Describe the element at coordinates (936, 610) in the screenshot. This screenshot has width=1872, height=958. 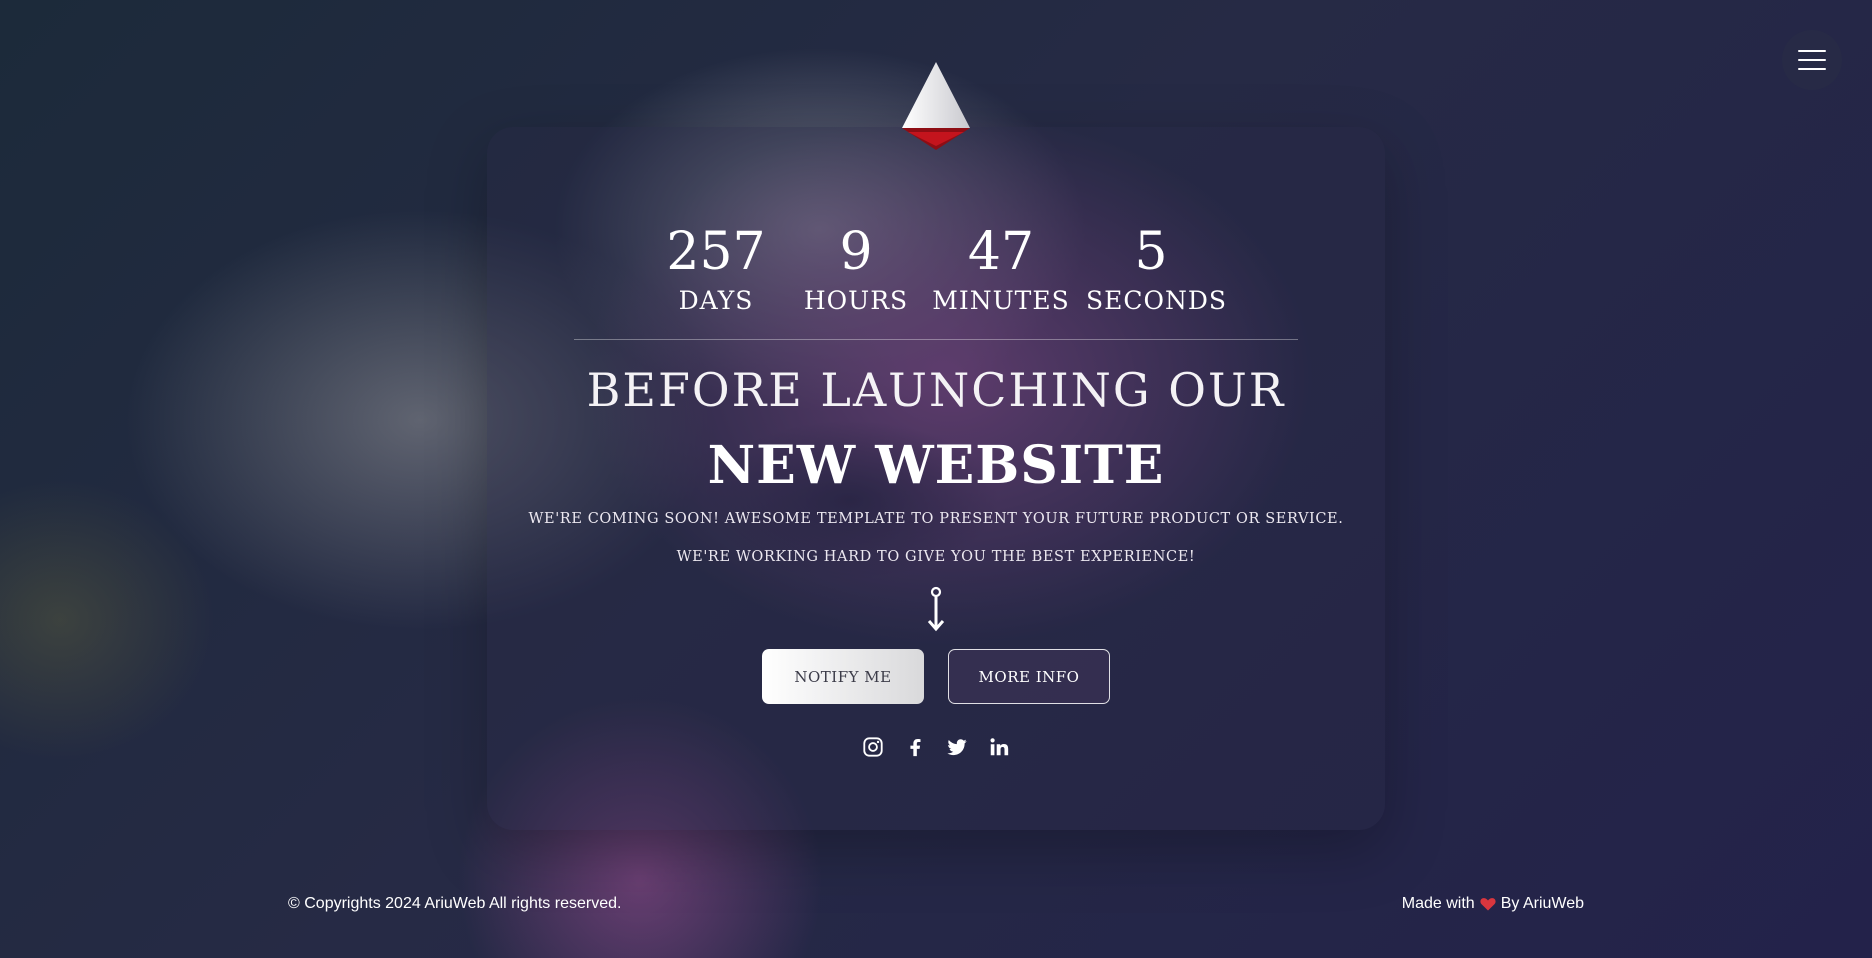
I see `scroll-down-arrow-icon` at that location.